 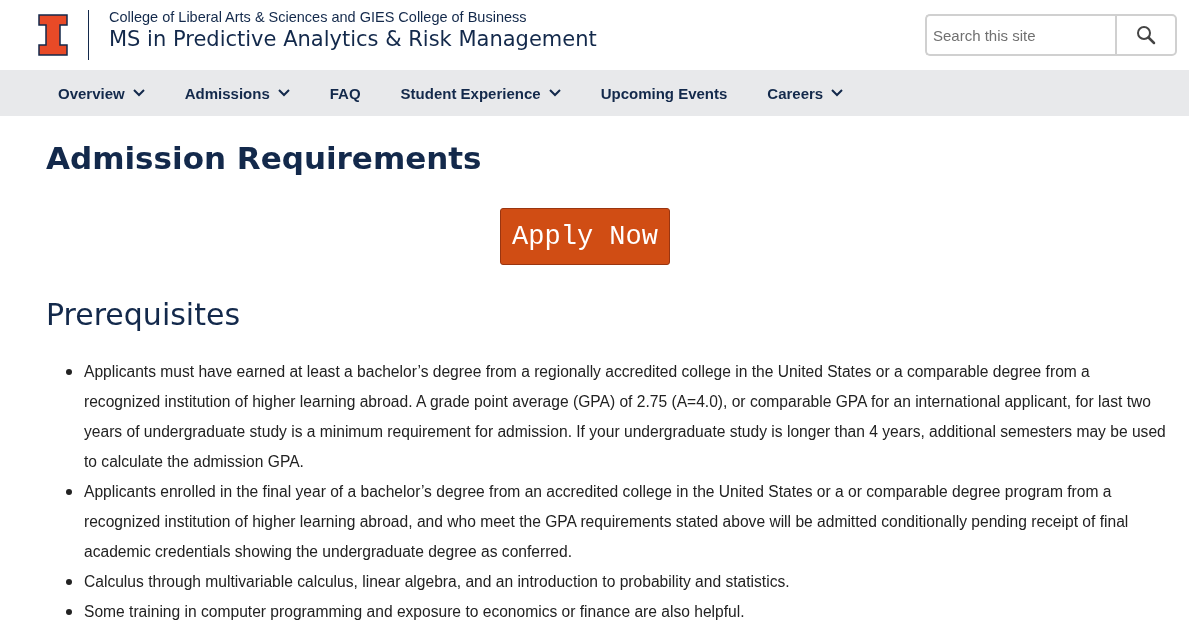 What do you see at coordinates (437, 582) in the screenshot?
I see `list-item-text: Calculus through multivariable calculus, linear algebra, and an introduction to probability and statistics.` at bounding box center [437, 582].